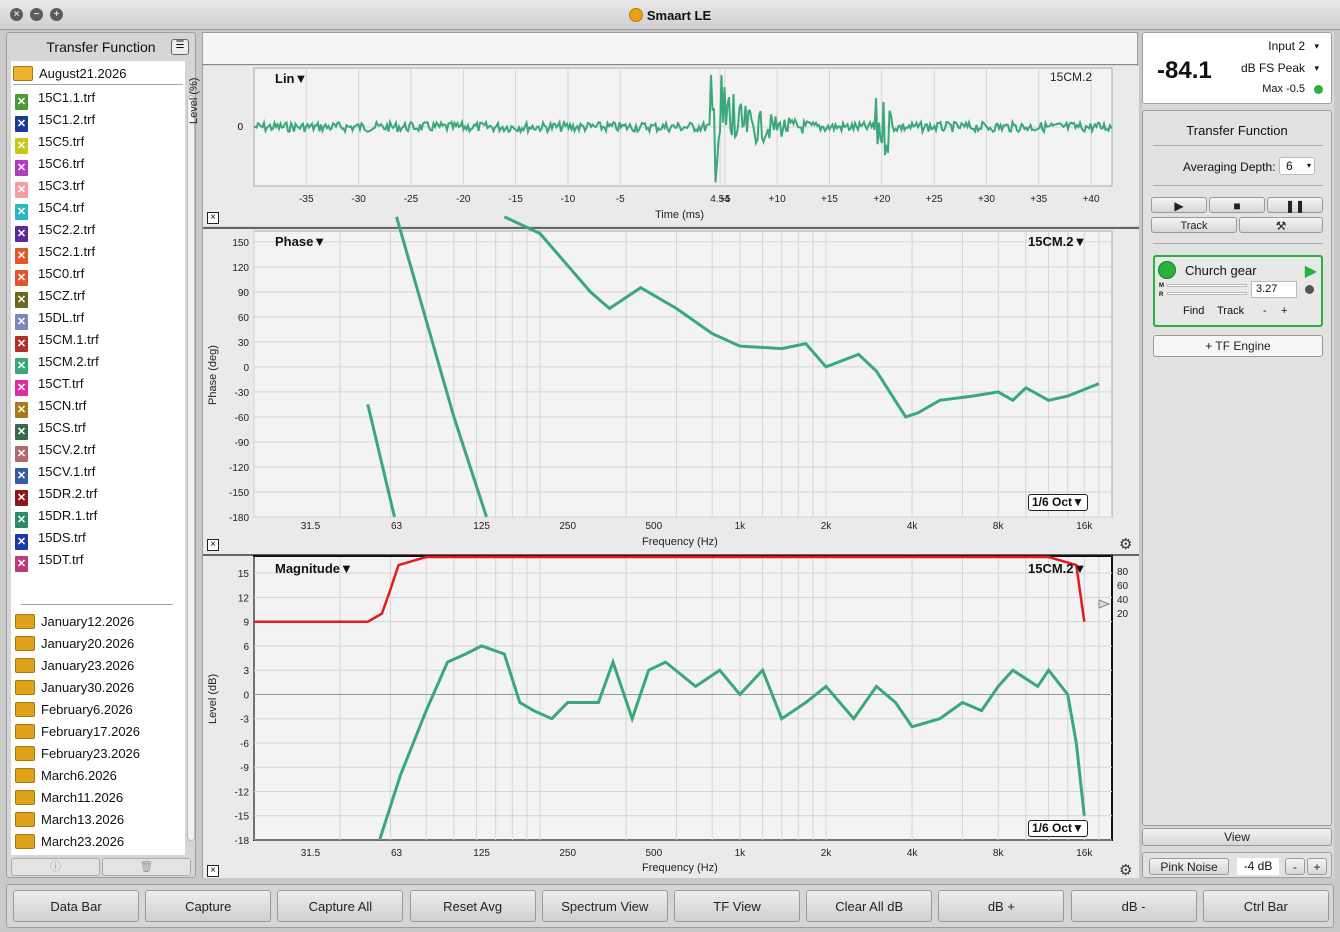 This screenshot has height=932, width=1340. Describe the element at coordinates (49, 208) in the screenshot. I see `file-item: ✕ 15C4.trf` at that location.